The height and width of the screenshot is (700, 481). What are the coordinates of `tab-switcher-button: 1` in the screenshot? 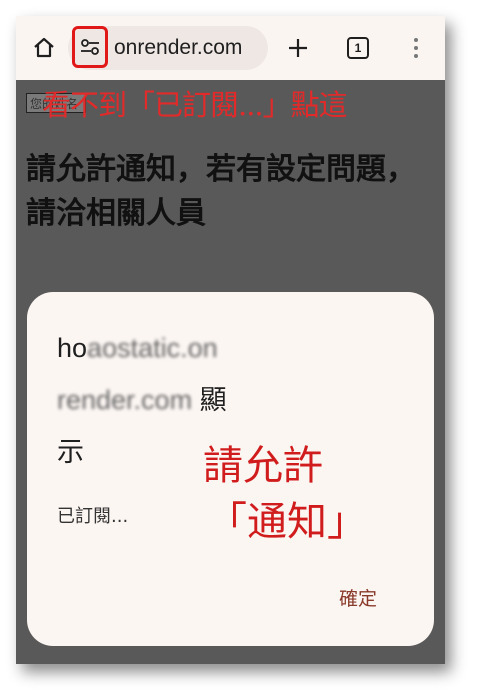 It's located at (358, 48).